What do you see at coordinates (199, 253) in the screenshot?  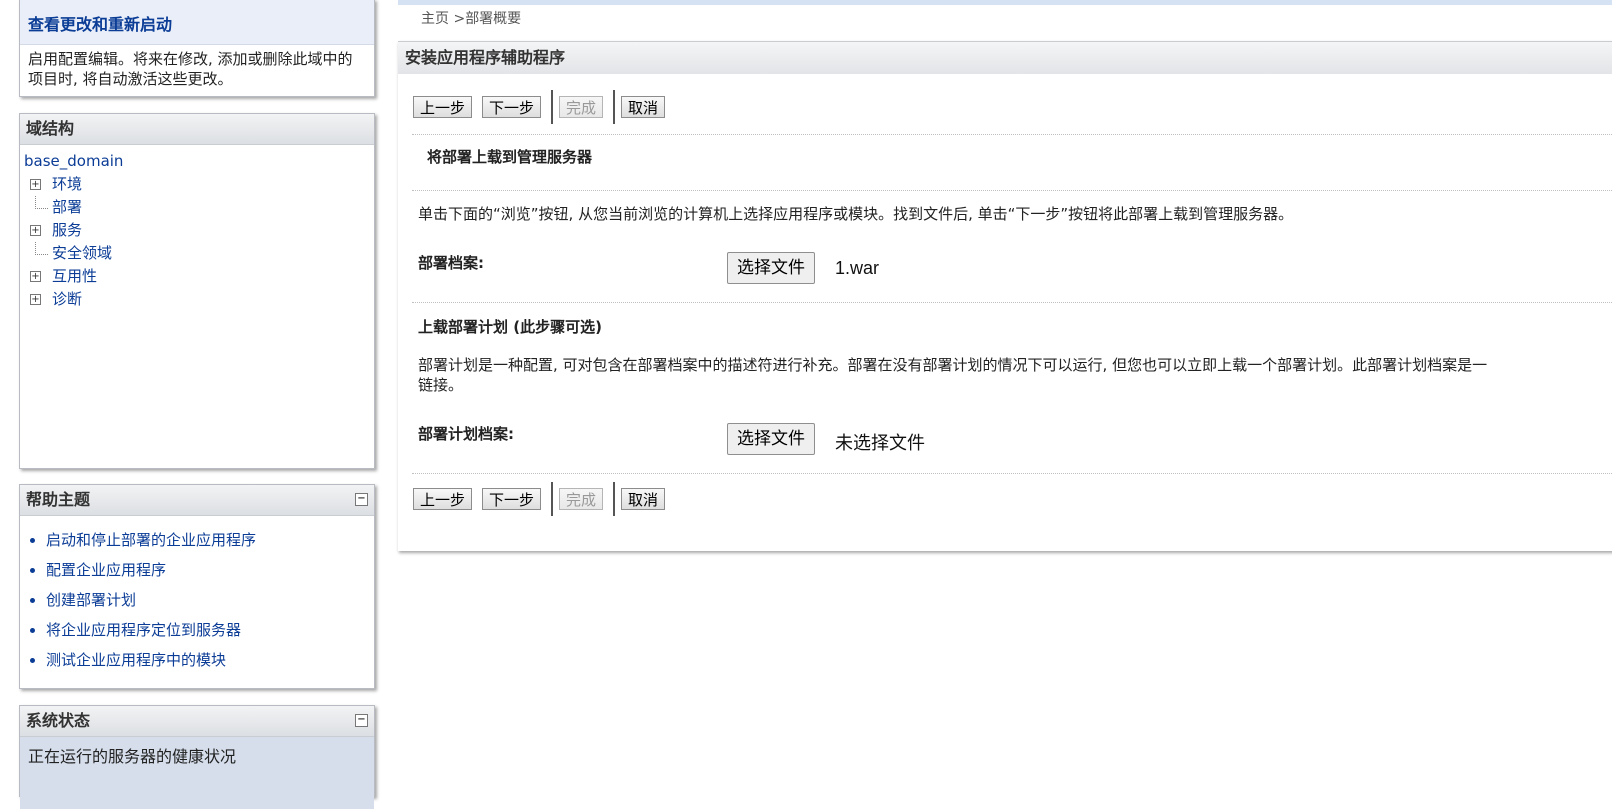 I see `tree-node-security-realms: 安全领域` at bounding box center [199, 253].